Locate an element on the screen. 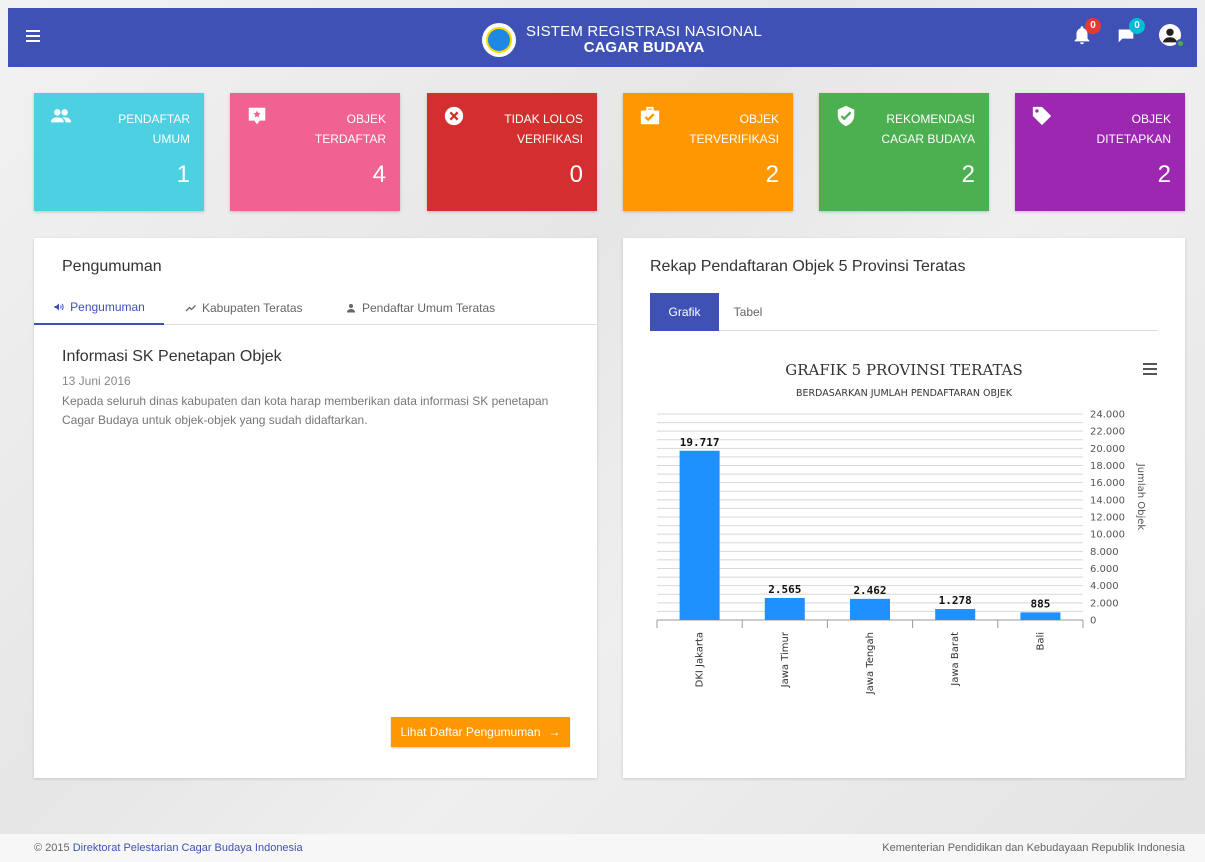 This screenshot has height=862, width=1205. card-title-1: REKOMENDASI is located at coordinates (930, 119).